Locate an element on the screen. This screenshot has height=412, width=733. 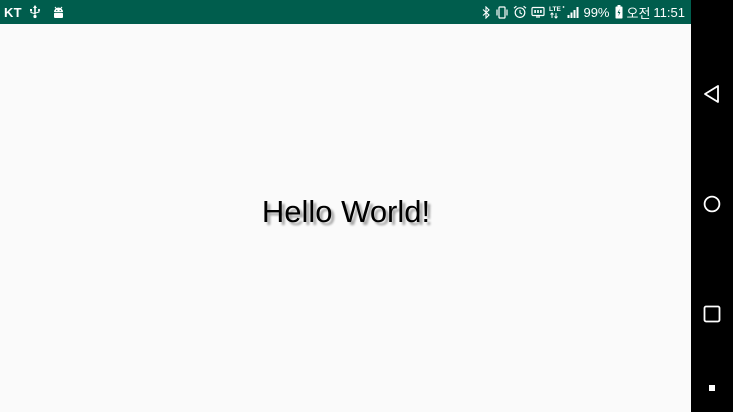
status-bar-right: LTE 99% 오전 11:51 is located at coordinates (583, 12).